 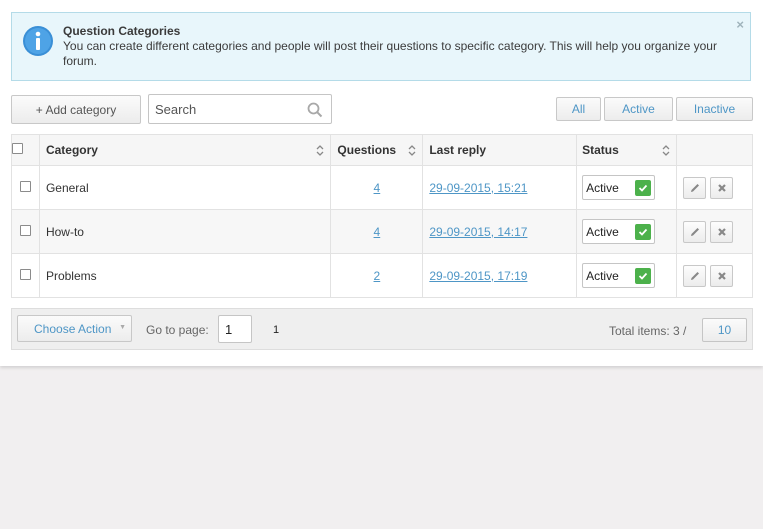 I want to click on last-reply-link: 29-09-2015, 15:21, so click(x=478, y=188).